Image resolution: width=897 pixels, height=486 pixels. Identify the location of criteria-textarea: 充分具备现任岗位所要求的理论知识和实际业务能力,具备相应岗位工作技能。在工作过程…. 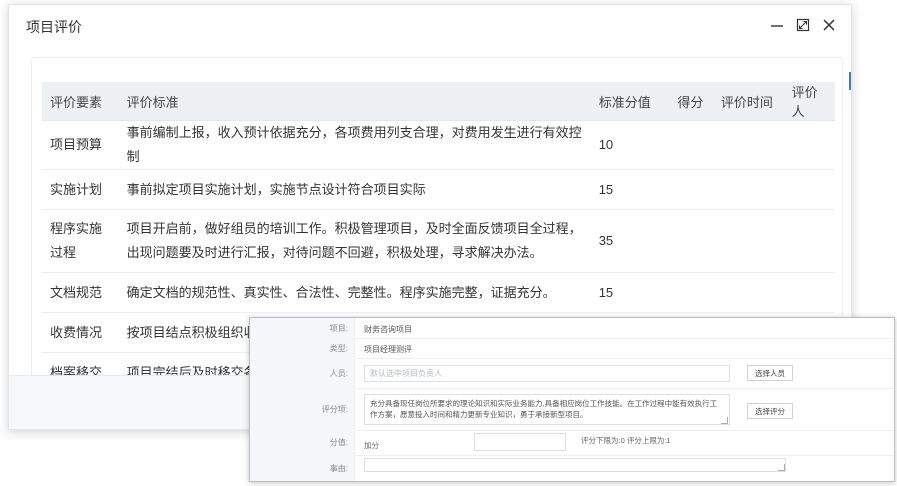
(547, 409).